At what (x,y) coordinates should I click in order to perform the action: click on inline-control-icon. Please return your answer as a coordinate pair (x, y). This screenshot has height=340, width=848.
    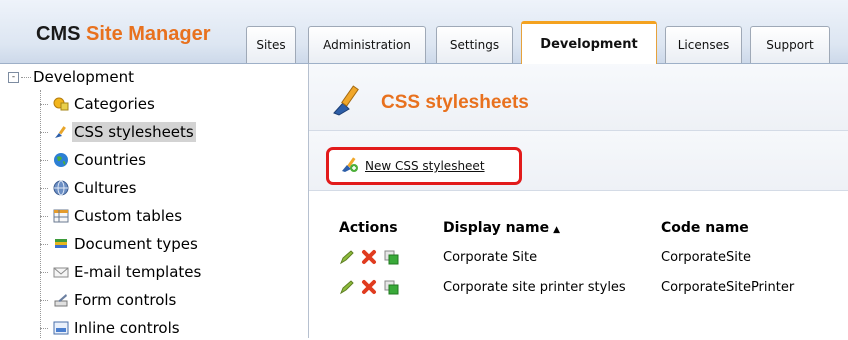
    Looking at the image, I should click on (61, 328).